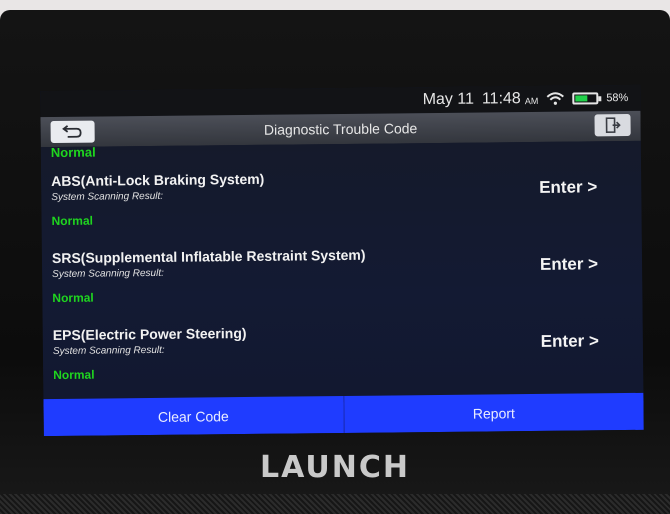 The width and height of the screenshot is (670, 514). I want to click on action-bar: Clear Code Report, so click(343, 414).